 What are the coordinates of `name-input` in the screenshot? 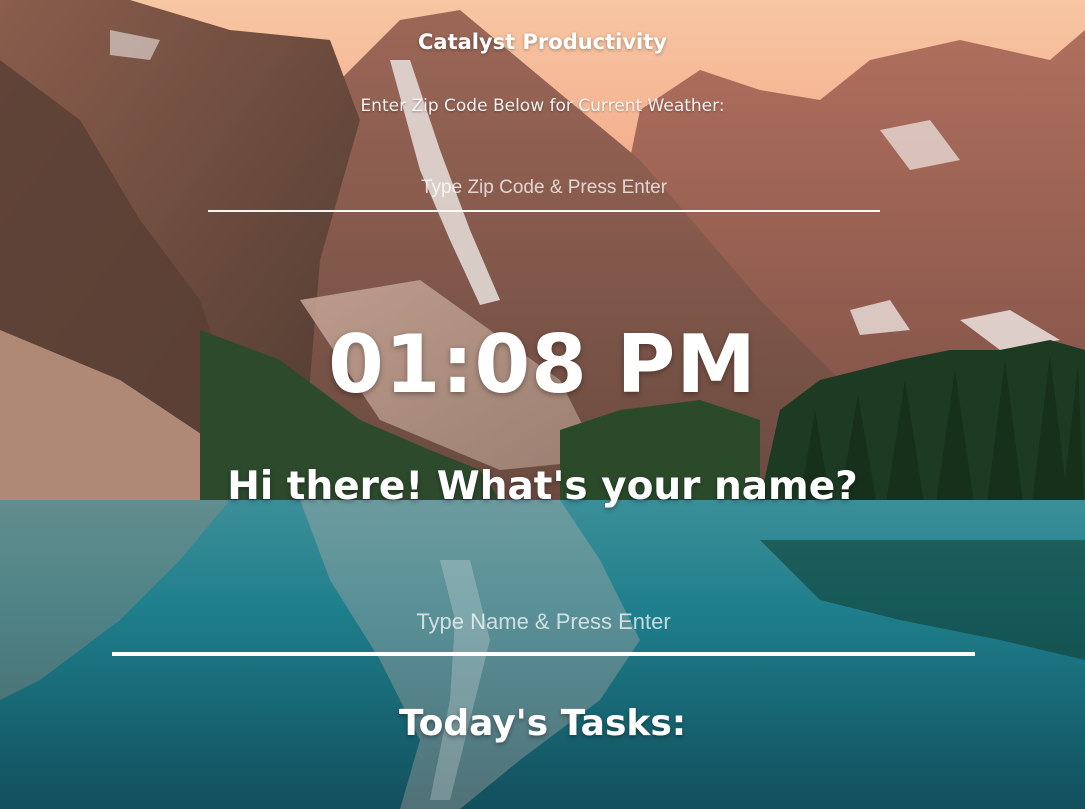 It's located at (543, 624).